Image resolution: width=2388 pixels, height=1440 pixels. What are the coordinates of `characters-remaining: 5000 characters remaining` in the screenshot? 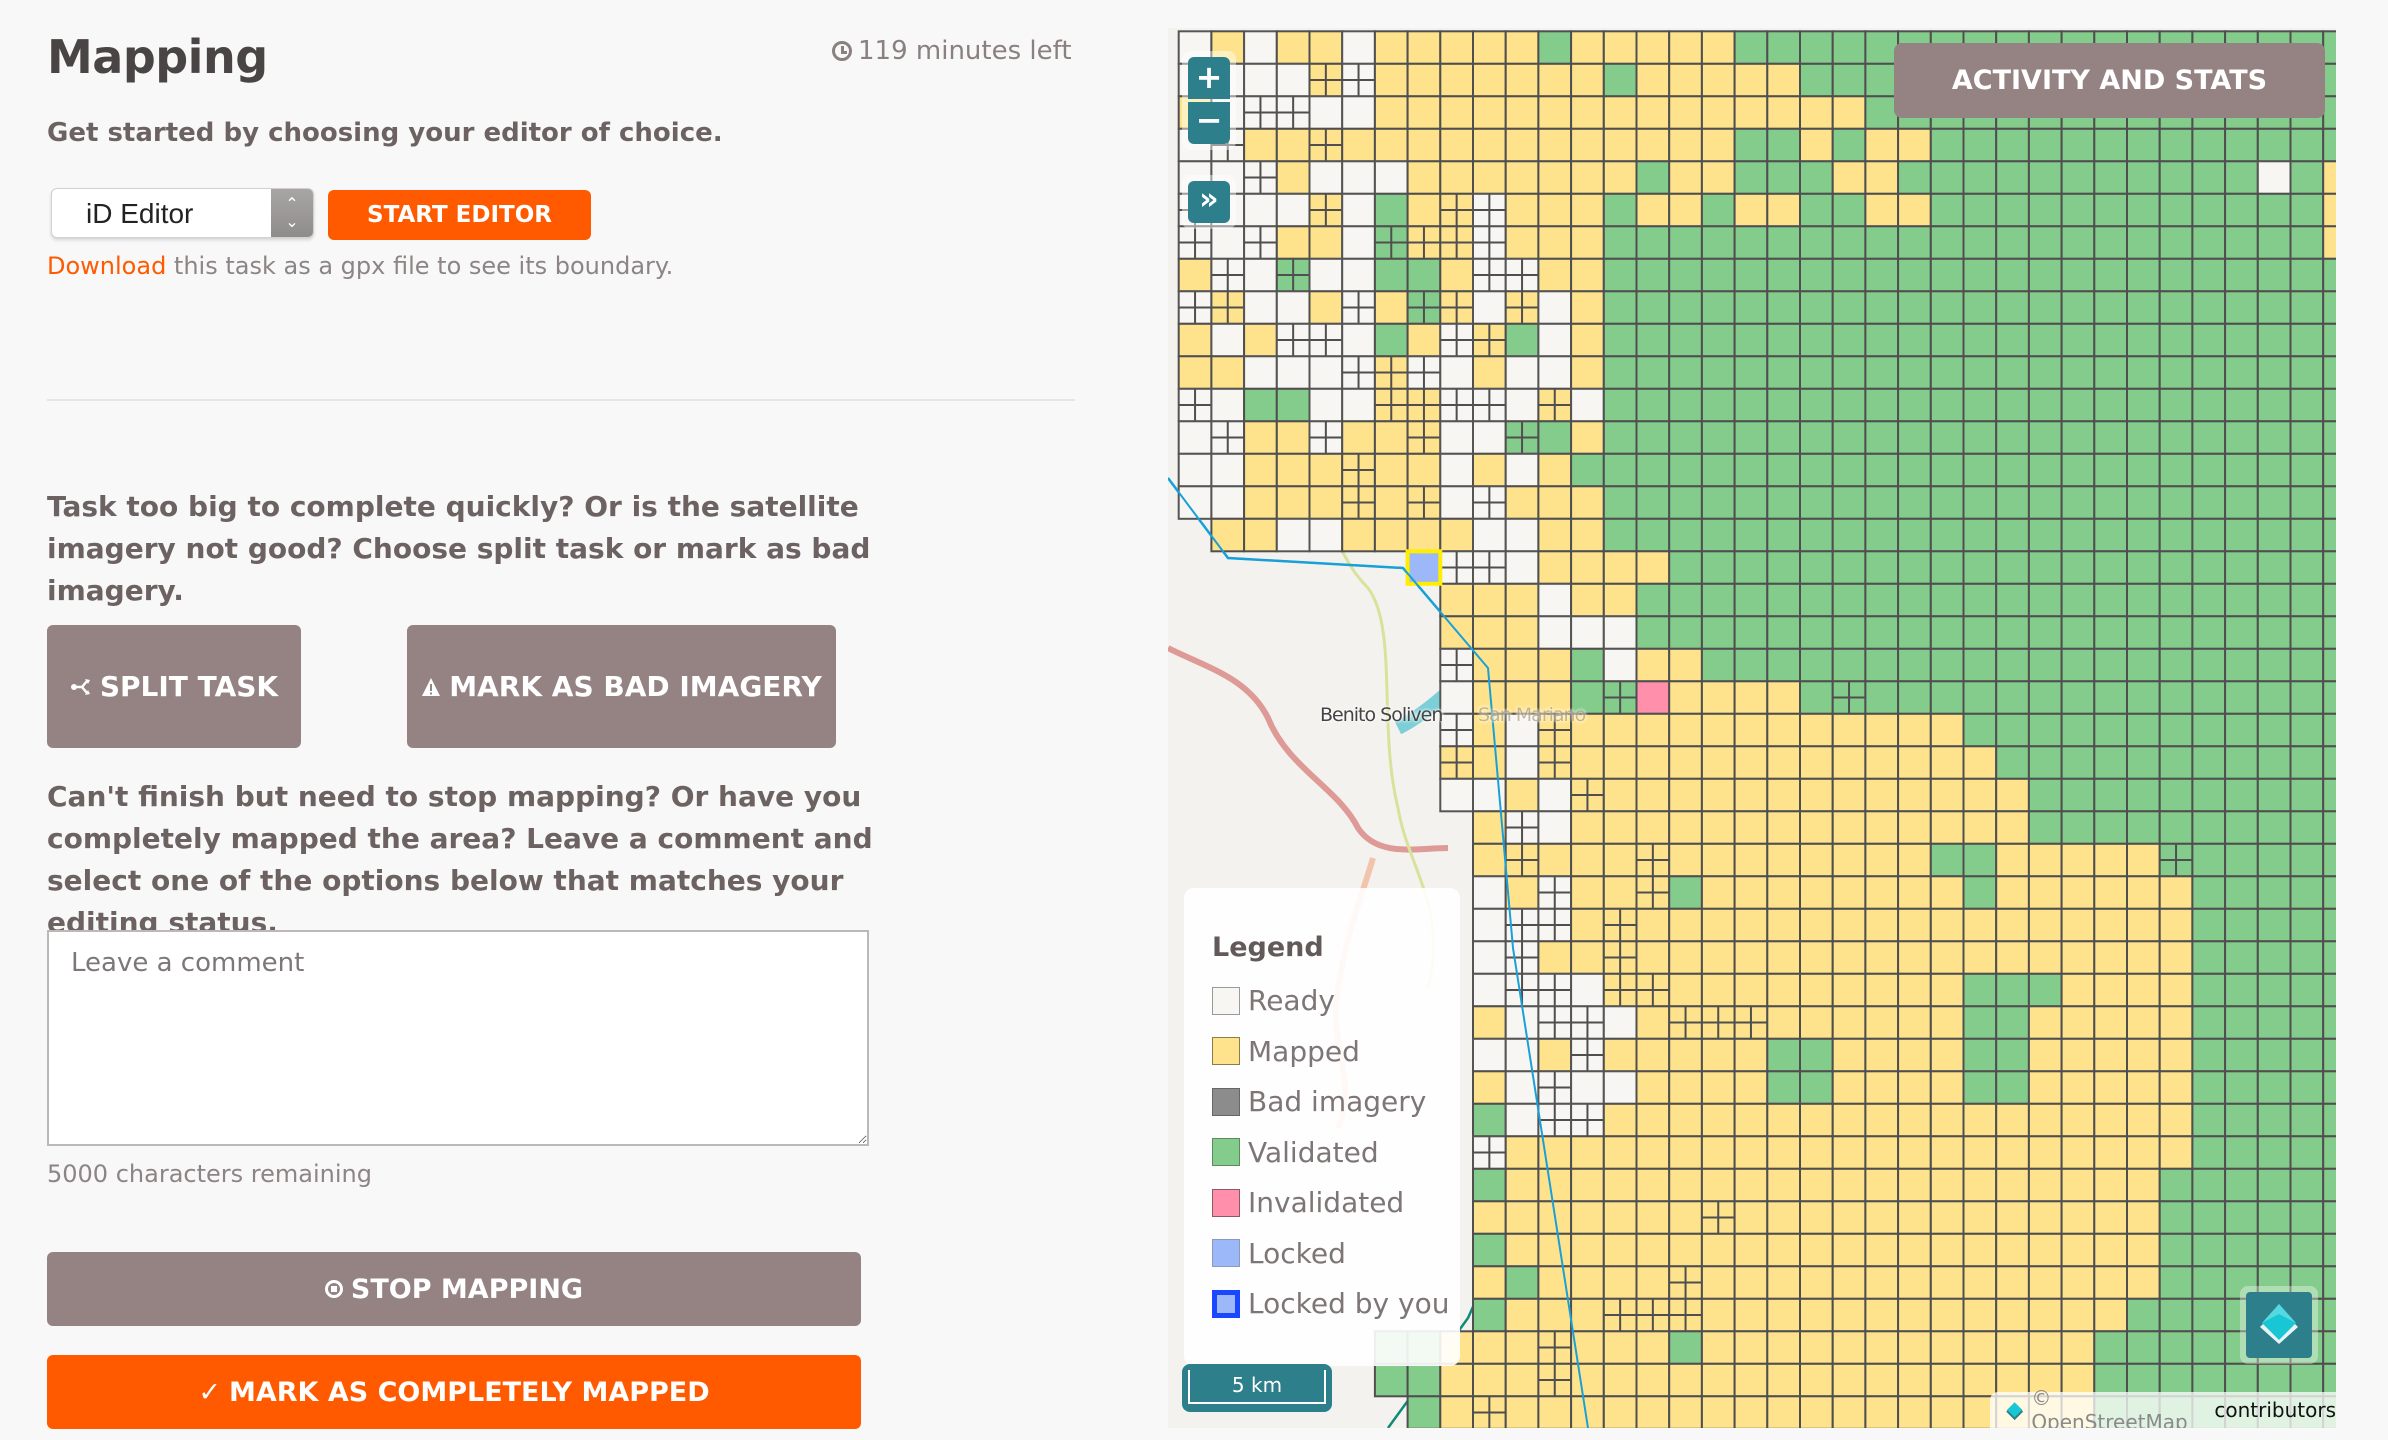 It's located at (209, 1174).